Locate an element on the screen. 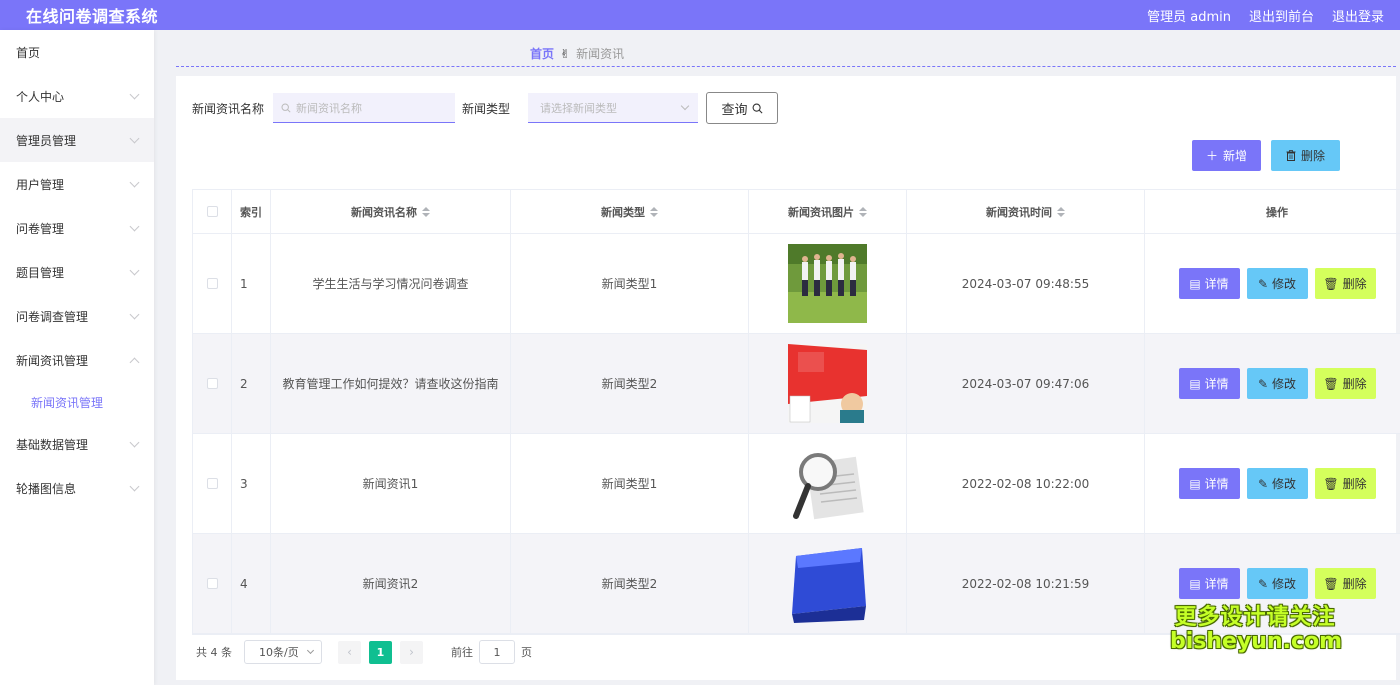 This screenshot has width=1400, height=685. pencil-icon: ✎ is located at coordinates (1263, 483).